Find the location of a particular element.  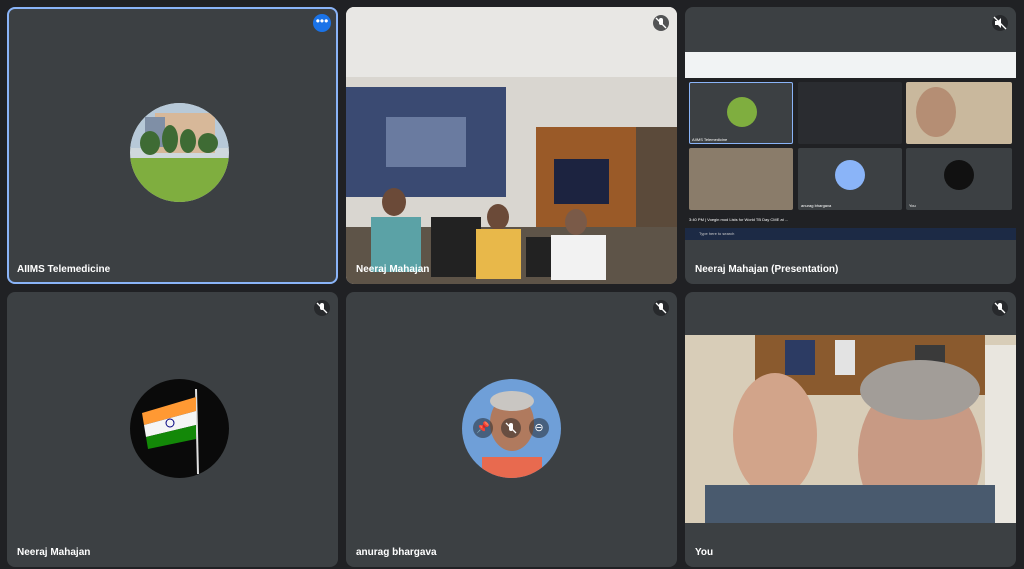

taskbar: Type here to search is located at coordinates (850, 234).